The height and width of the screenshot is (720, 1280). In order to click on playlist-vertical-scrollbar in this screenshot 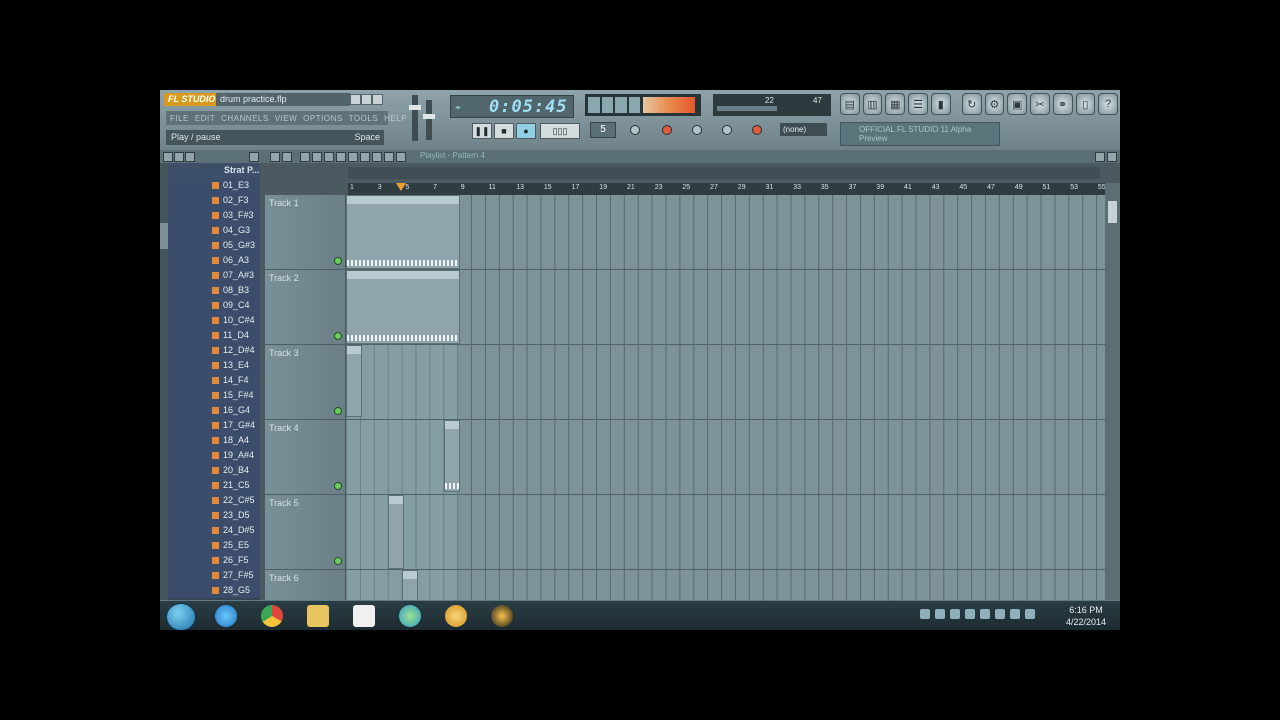, I will do `click(1112, 391)`.